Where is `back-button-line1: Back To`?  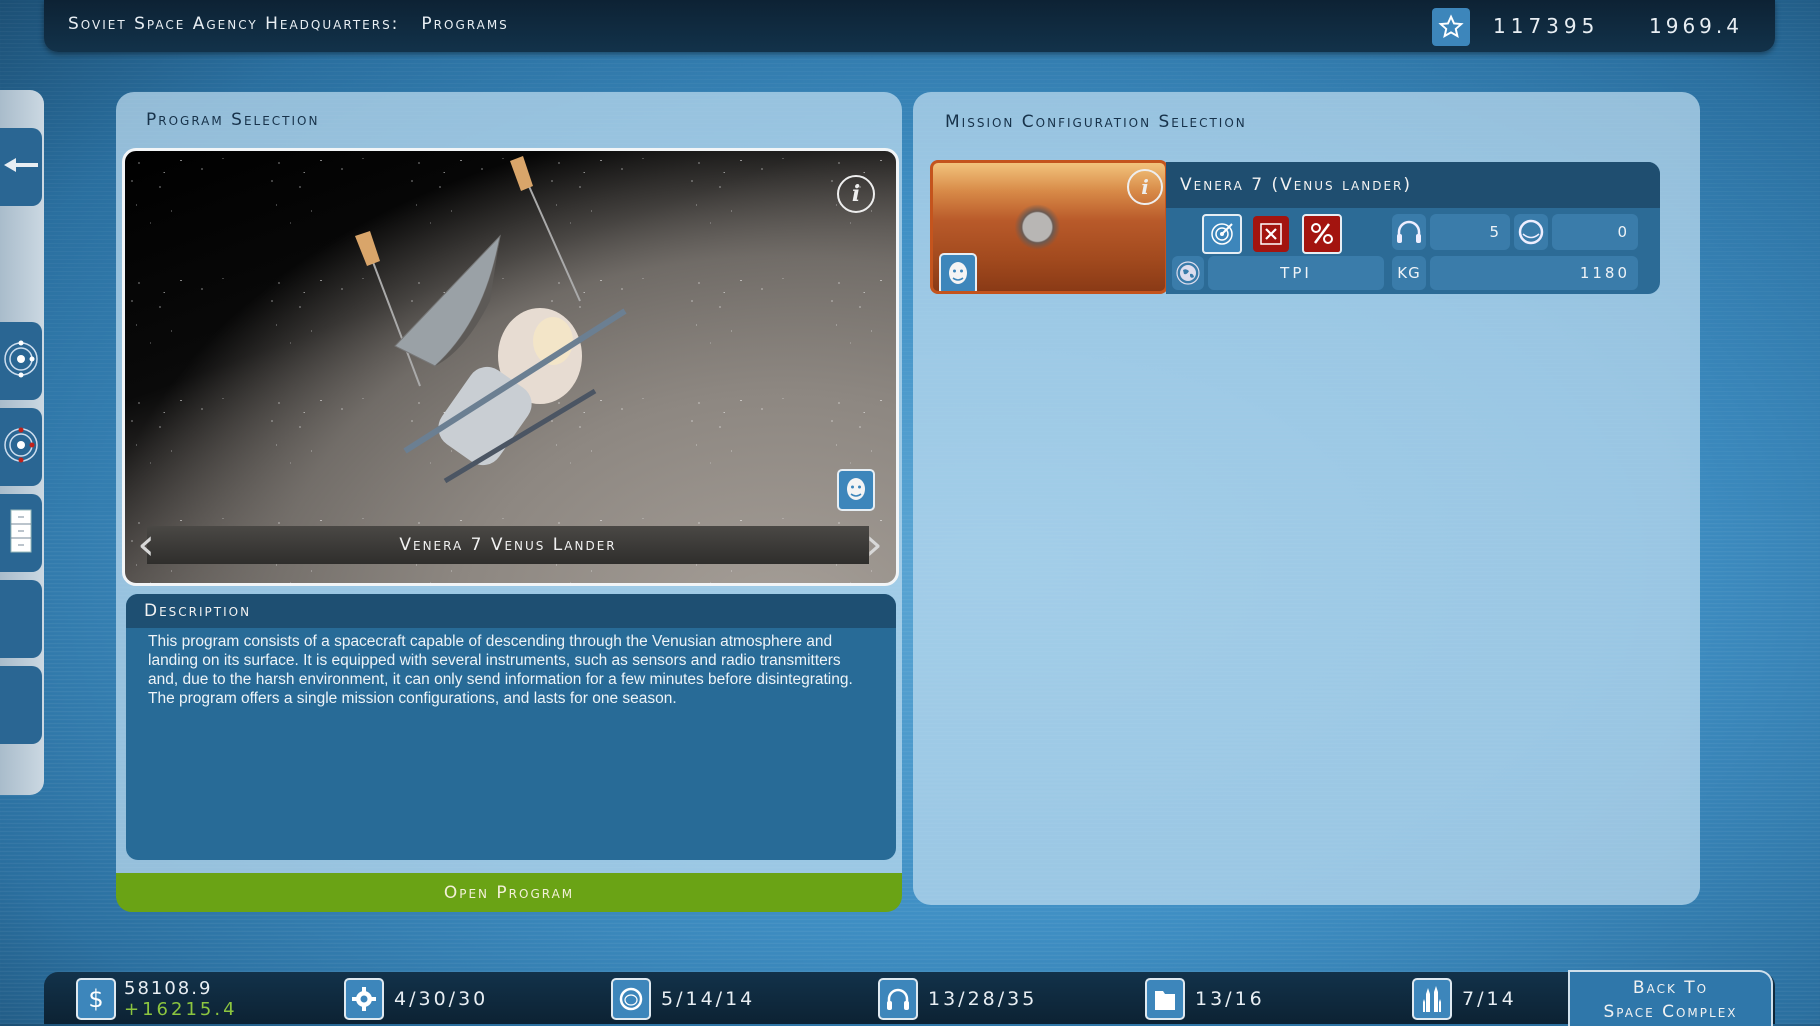
back-button-line1: Back To is located at coordinates (1670, 988).